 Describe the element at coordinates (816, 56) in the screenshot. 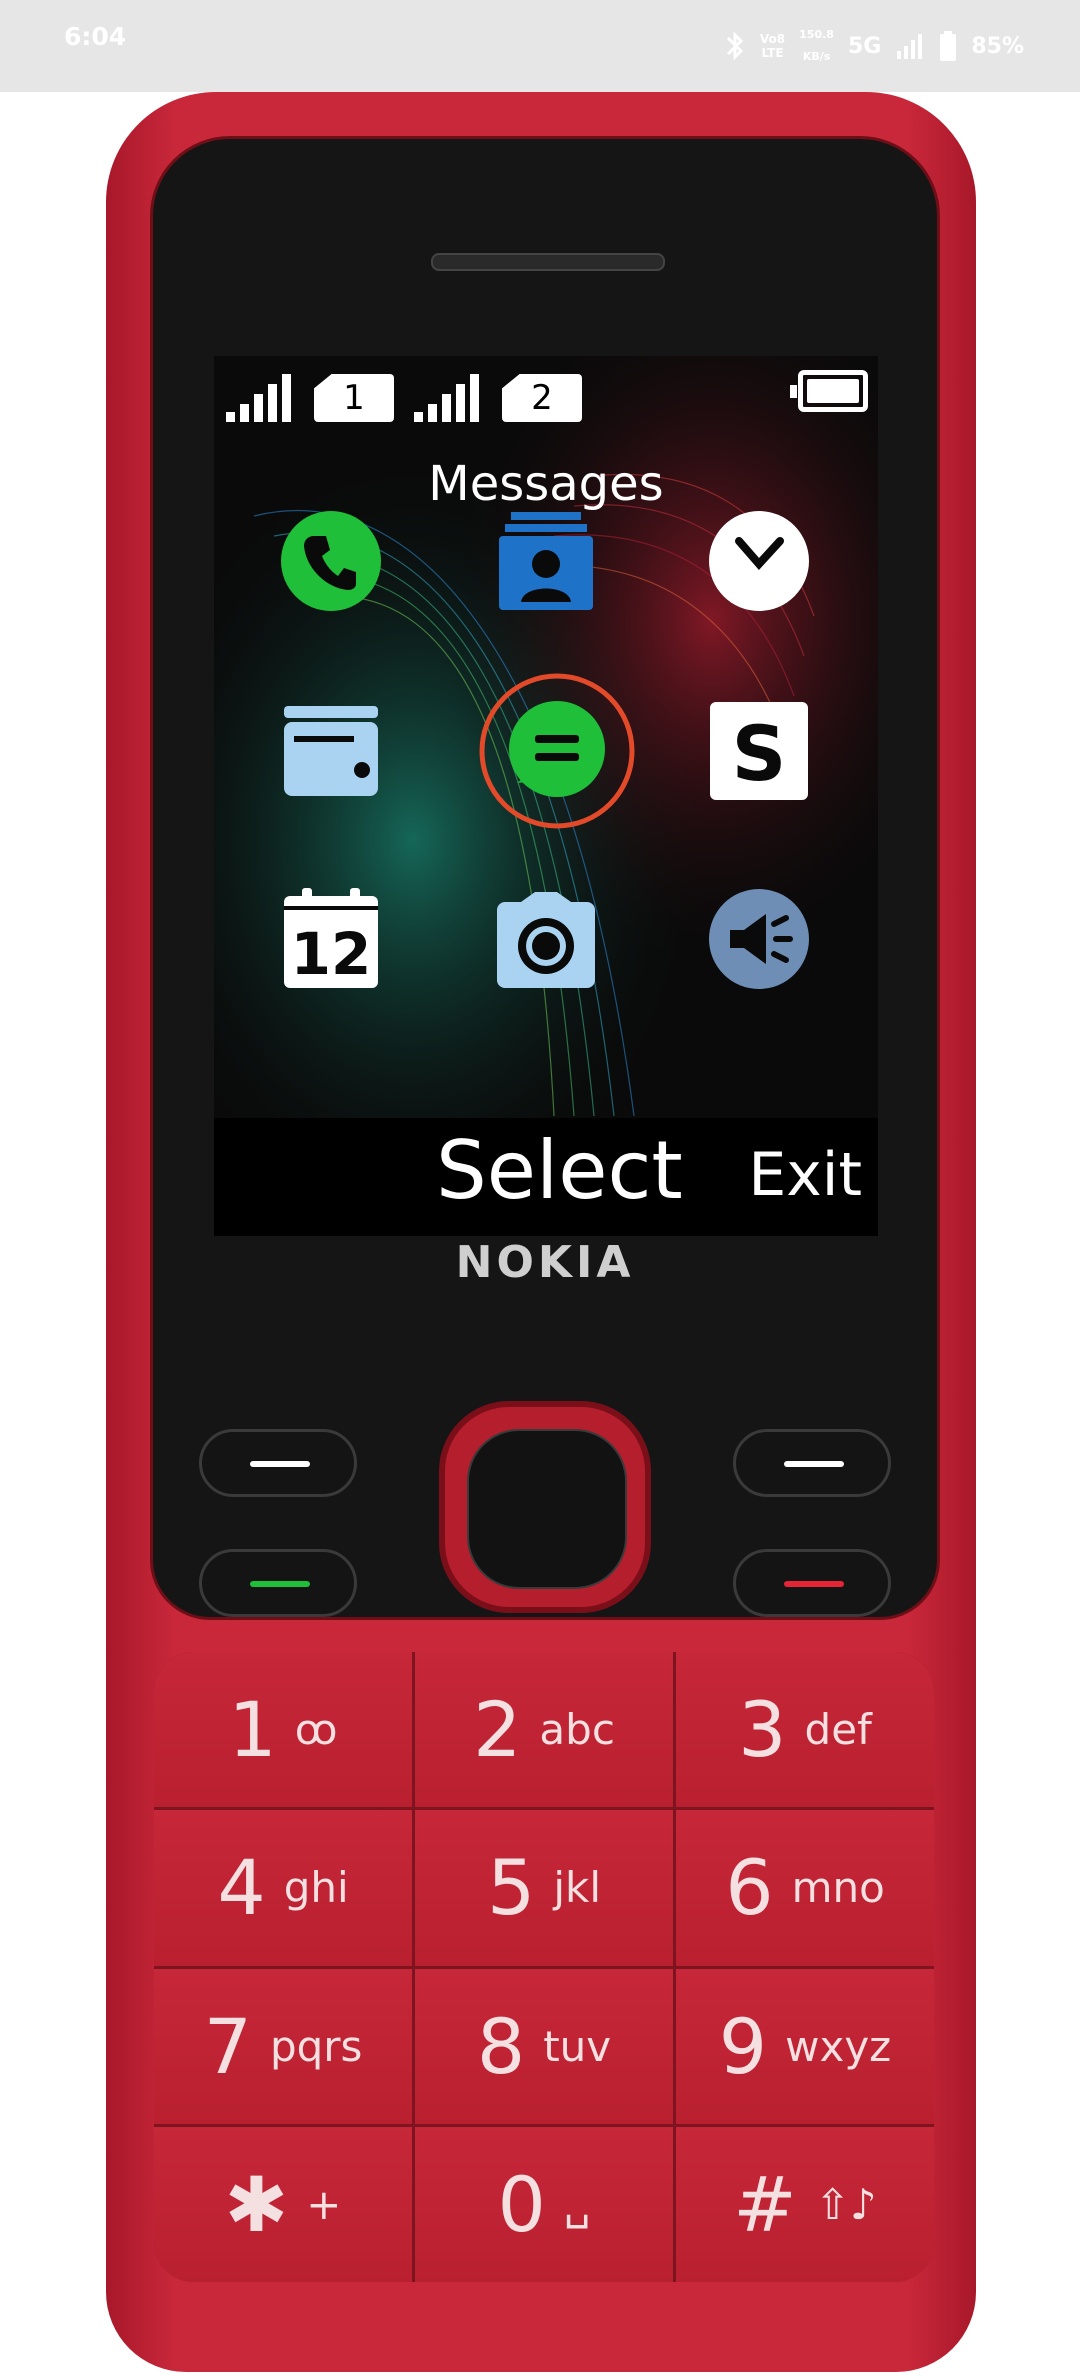

I see `speed-unit: KB/s` at that location.